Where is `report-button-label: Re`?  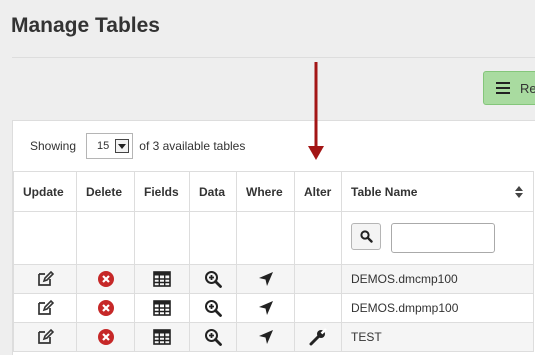
report-button-label: Re is located at coordinates (527, 88).